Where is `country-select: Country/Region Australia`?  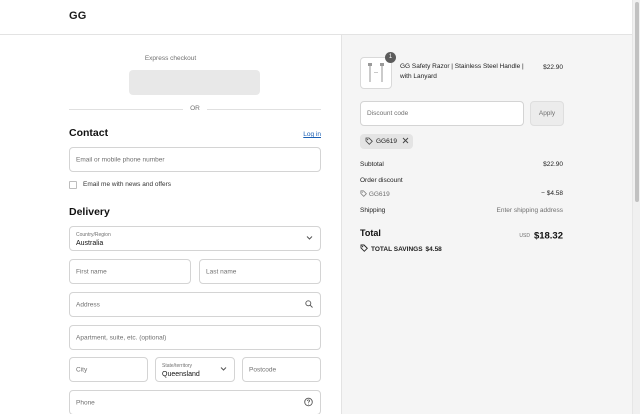
country-select: Country/Region Australia is located at coordinates (195, 238).